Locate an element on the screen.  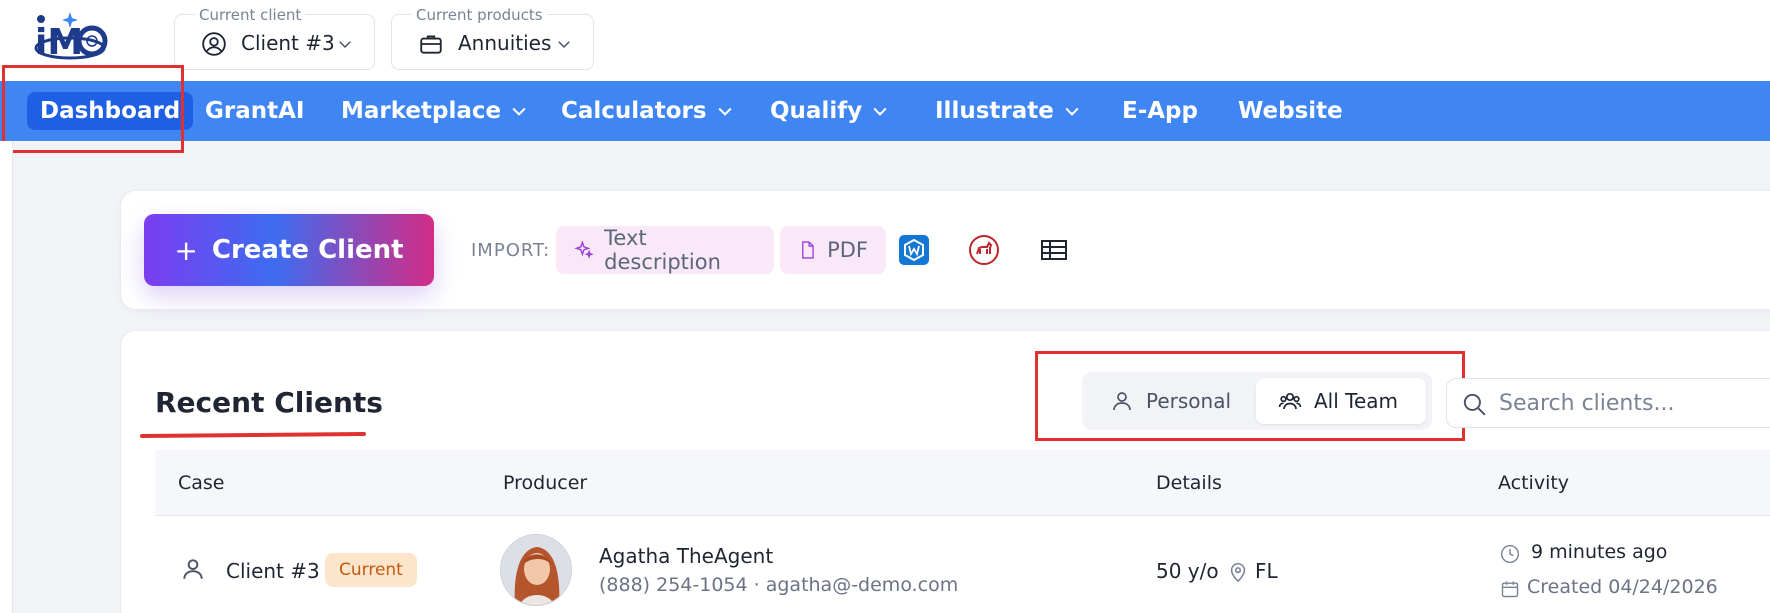
calendar-icon is located at coordinates (1510, 589).